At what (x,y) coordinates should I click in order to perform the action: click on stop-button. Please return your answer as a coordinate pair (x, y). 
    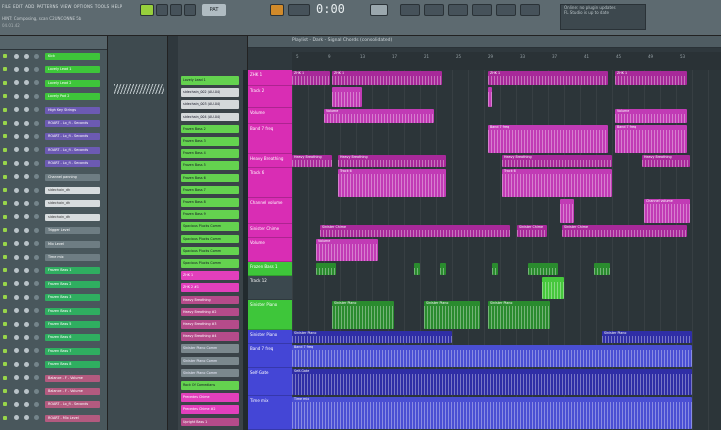
    Looking at the image, I should click on (176, 10).